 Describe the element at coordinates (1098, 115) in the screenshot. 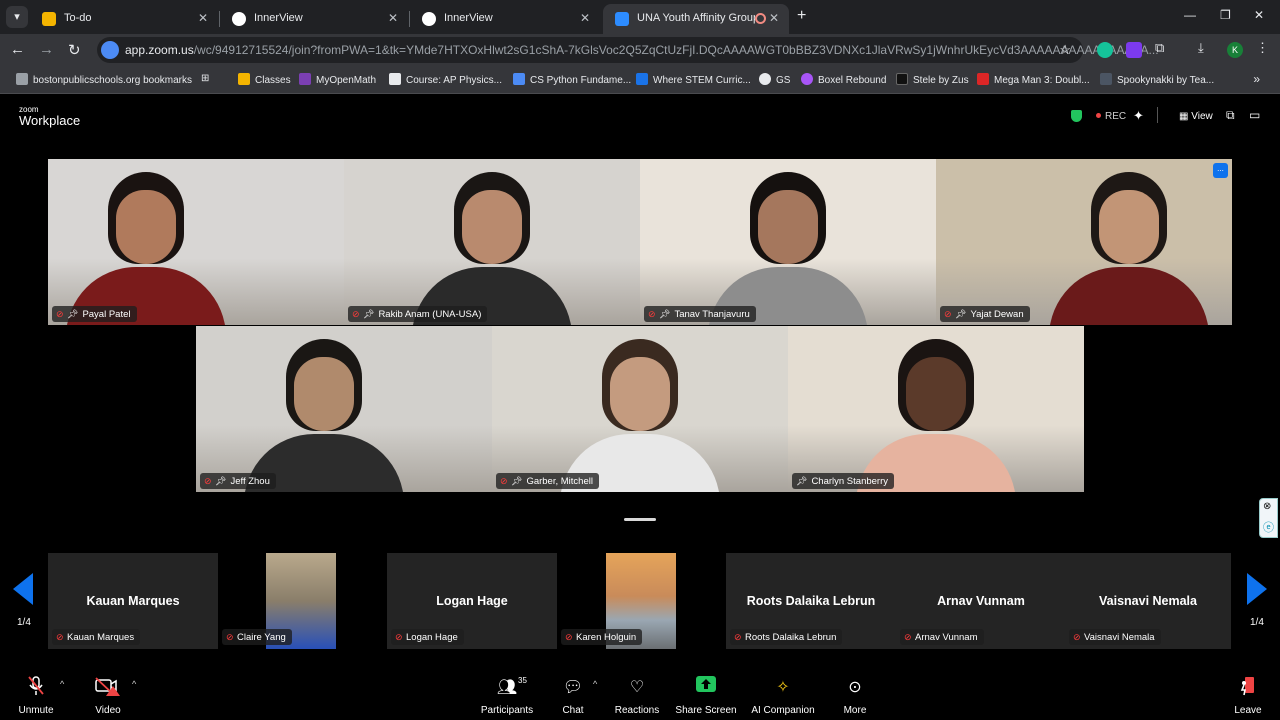

I see `rec-dot-icon` at that location.